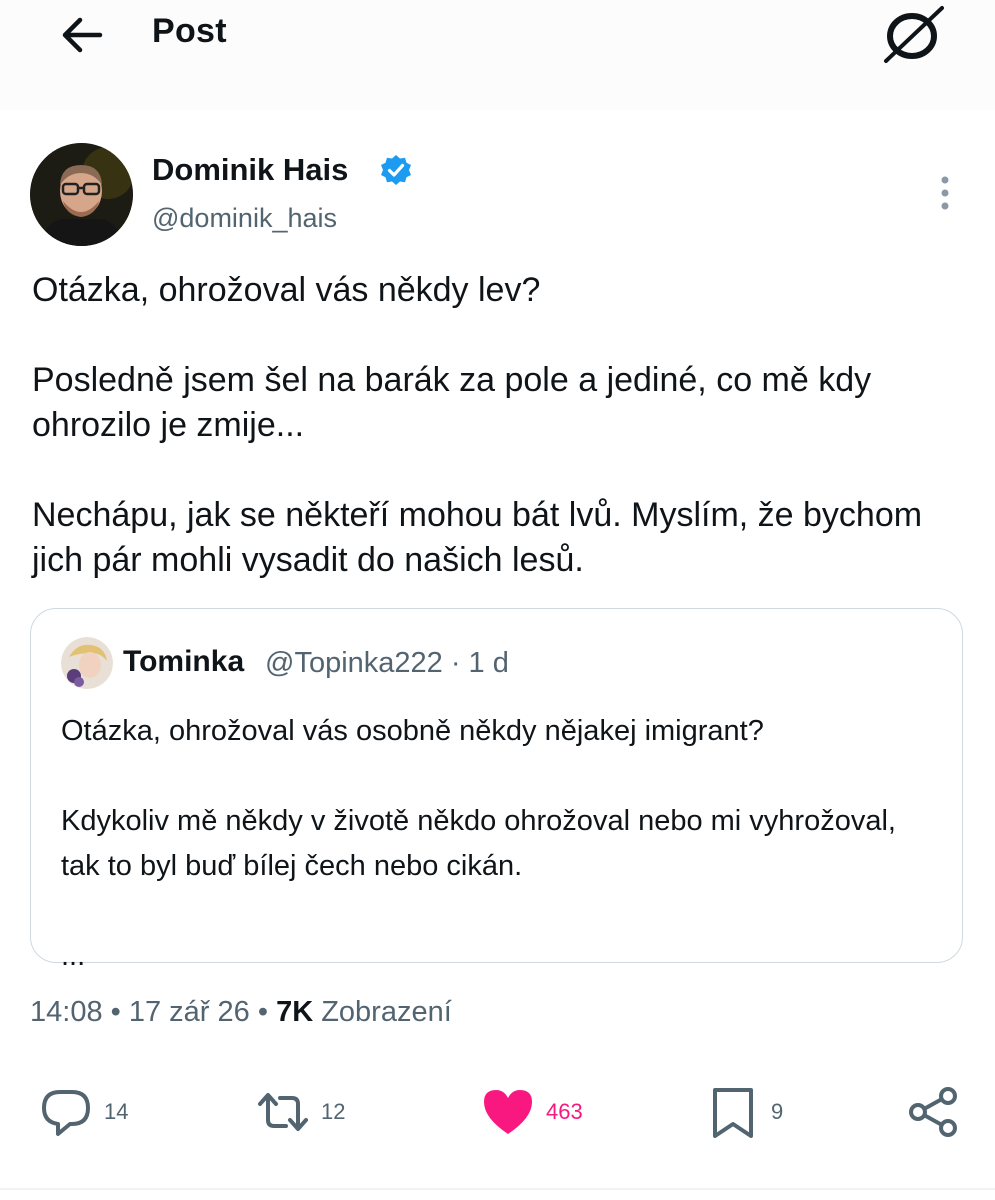 This screenshot has width=995, height=1200. I want to click on like-button: 463, so click(531, 1112).